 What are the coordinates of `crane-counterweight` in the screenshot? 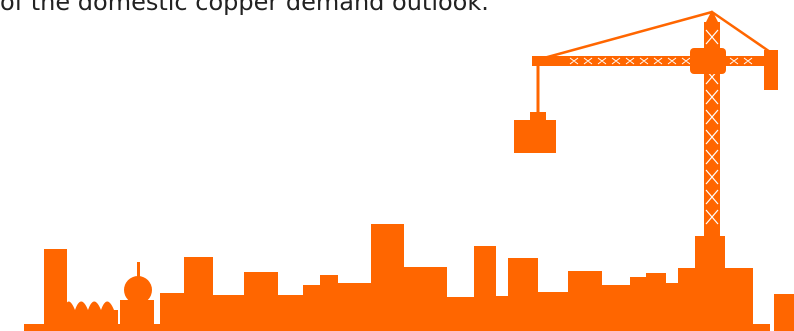 It's located at (771, 70).